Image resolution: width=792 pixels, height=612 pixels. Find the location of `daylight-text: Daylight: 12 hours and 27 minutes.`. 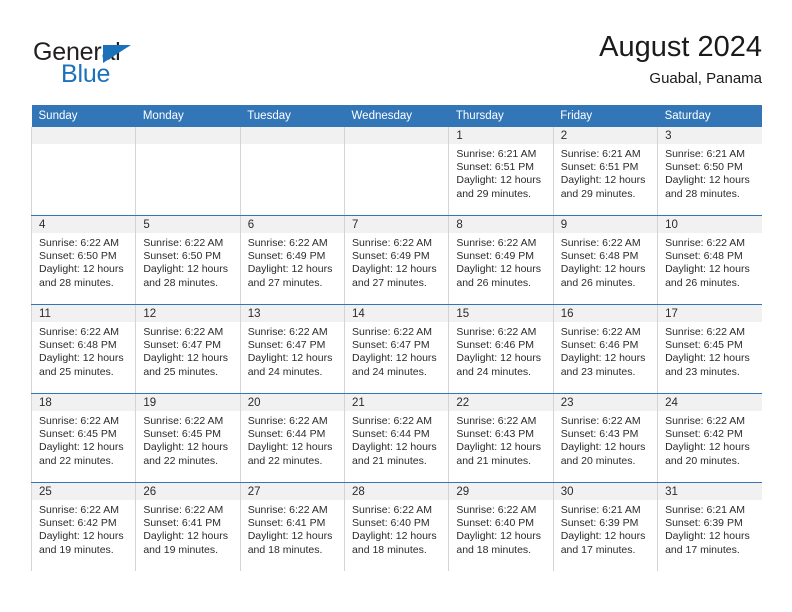

daylight-text: Daylight: 12 hours and 27 minutes. is located at coordinates (394, 276).